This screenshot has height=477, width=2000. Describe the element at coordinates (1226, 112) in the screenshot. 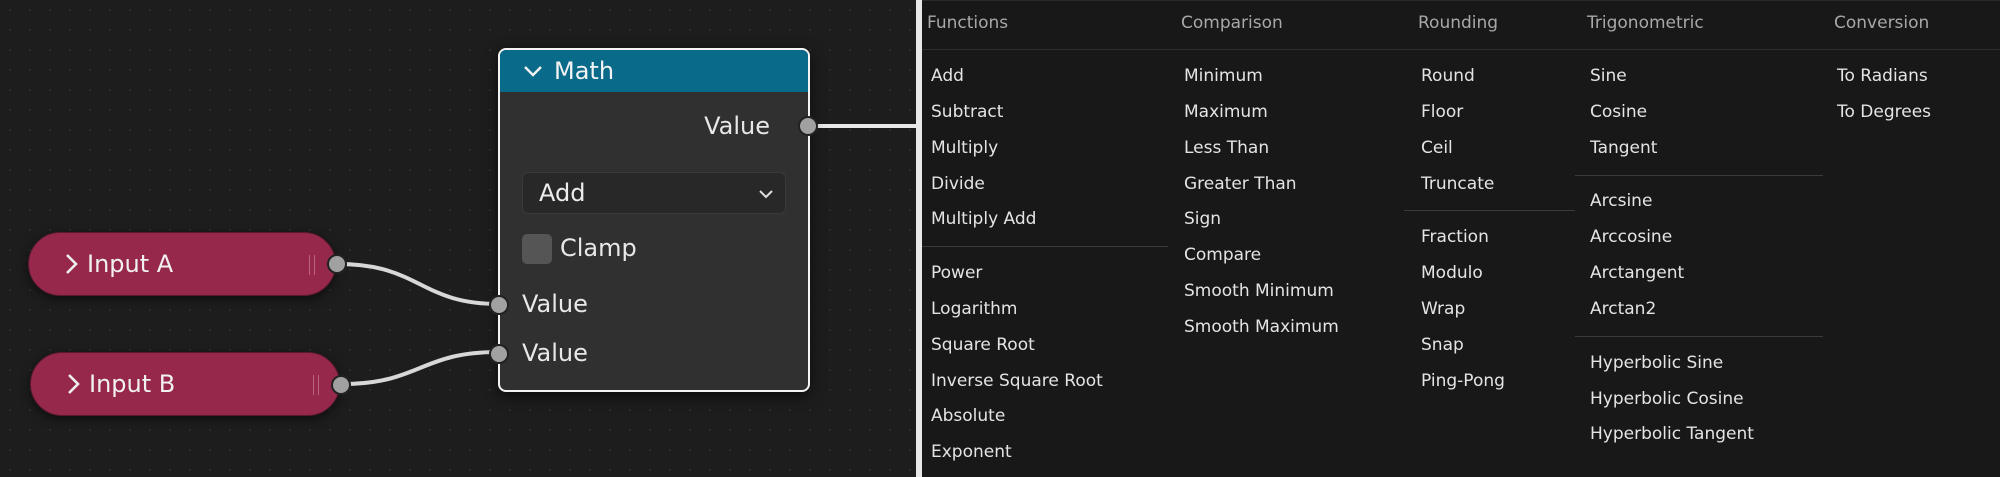

I see `menu-item-maximum: Maximum` at that location.